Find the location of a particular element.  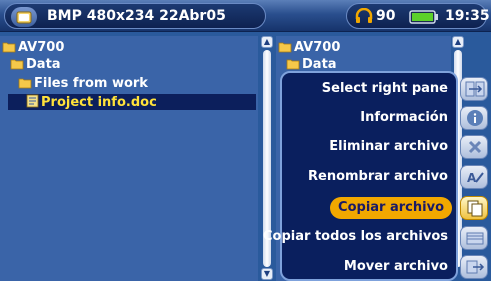

move-icon is located at coordinates (474, 267).